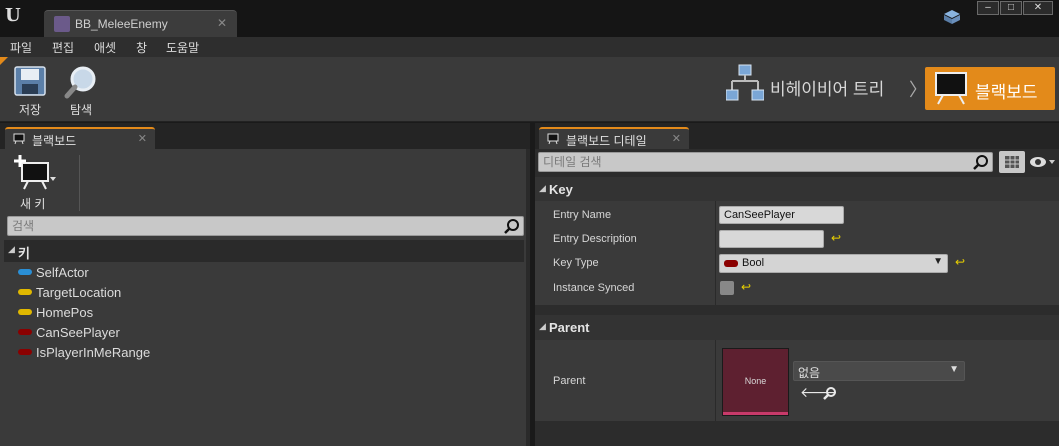 The height and width of the screenshot is (446, 1059). I want to click on bool-type-pill-icon, so click(731, 263).